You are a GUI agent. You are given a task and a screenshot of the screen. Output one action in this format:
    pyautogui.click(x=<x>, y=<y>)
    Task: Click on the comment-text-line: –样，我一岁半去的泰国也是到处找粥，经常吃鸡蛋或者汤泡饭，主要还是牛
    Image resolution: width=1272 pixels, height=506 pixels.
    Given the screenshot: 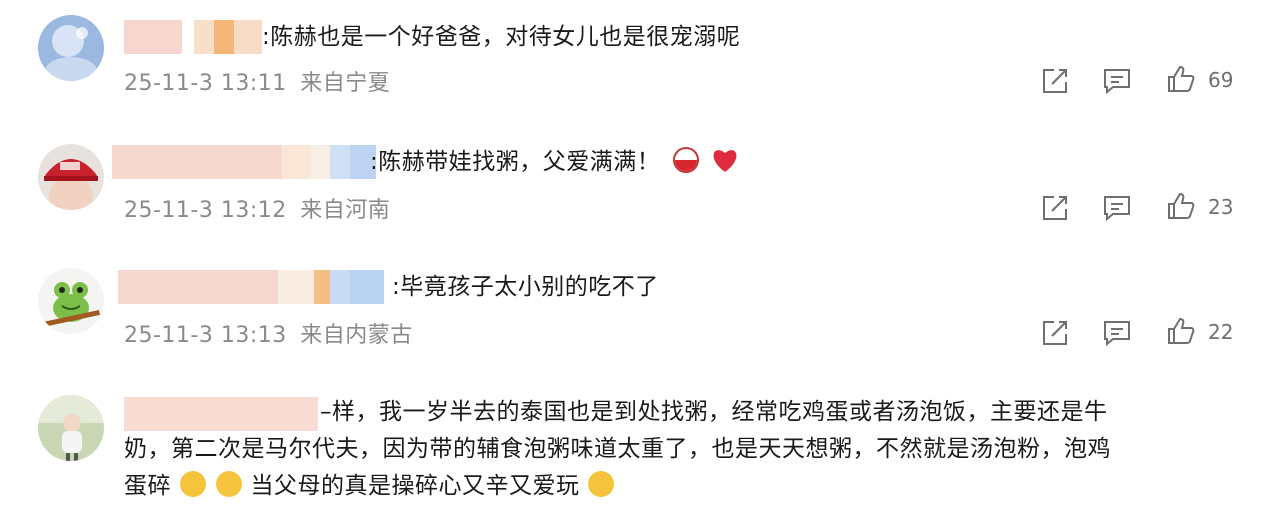 What is the action you would take?
    pyautogui.click(x=714, y=412)
    